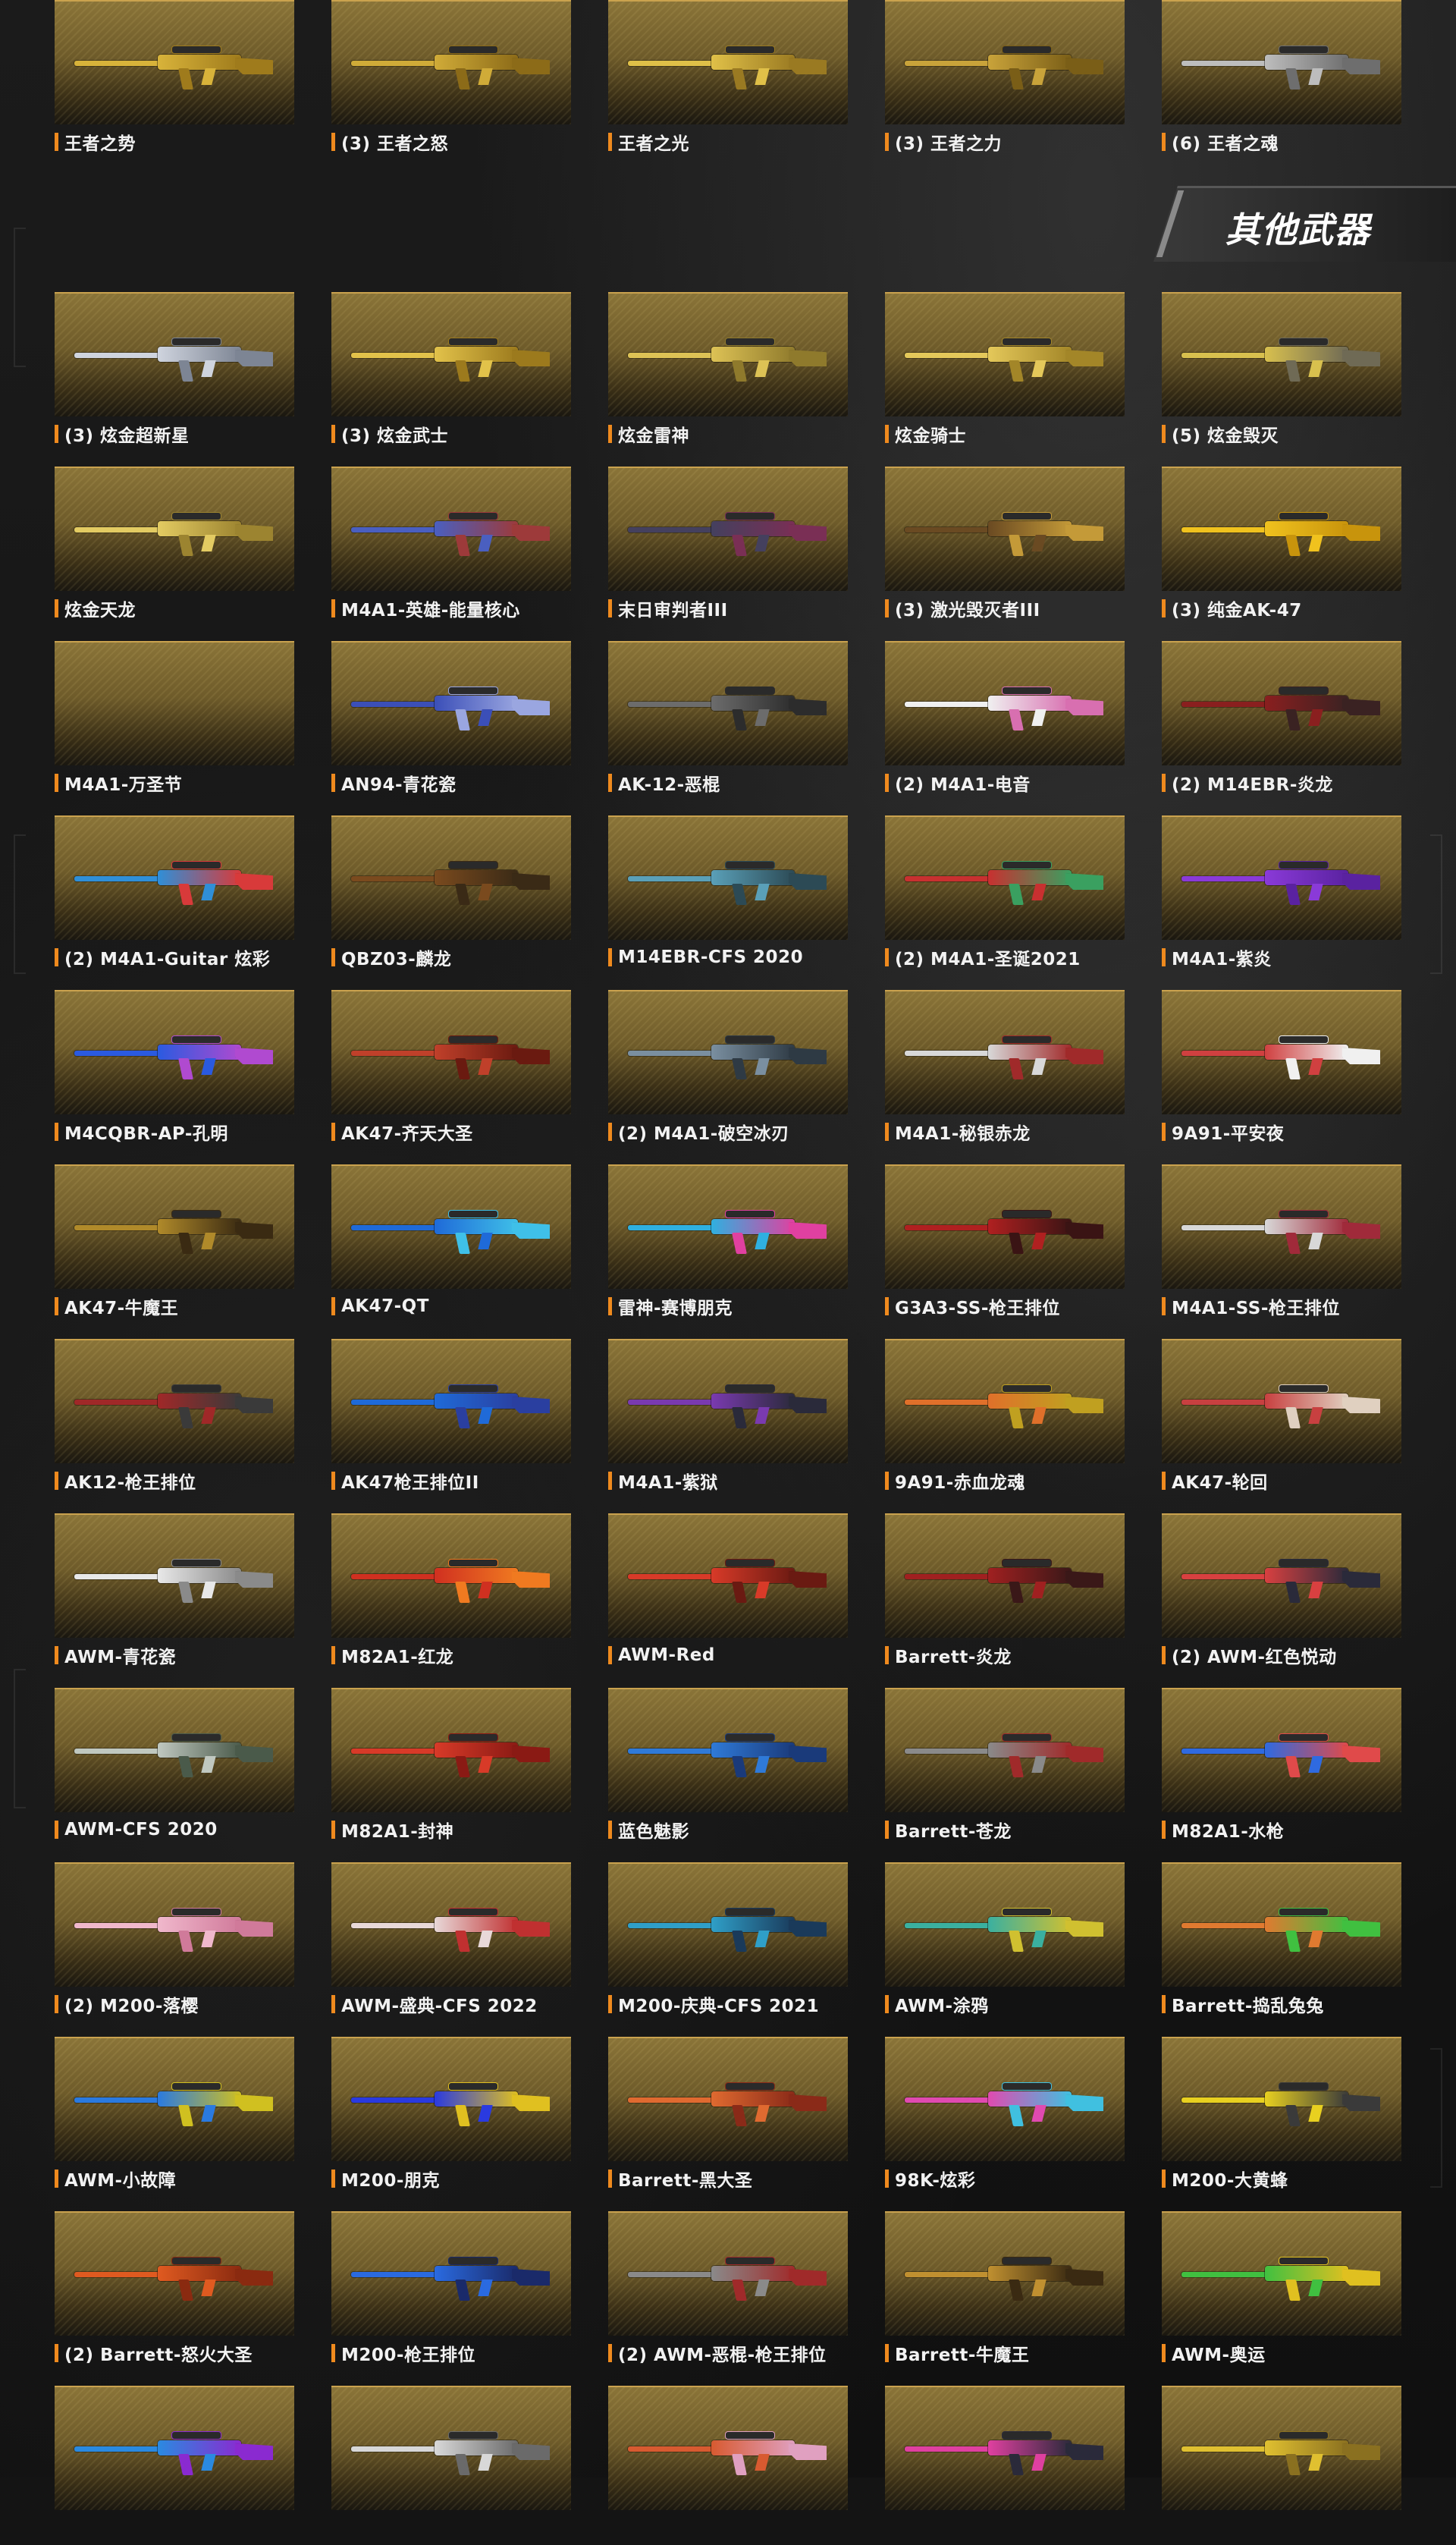  What do you see at coordinates (1005, 1767) in the screenshot?
I see `weapon-card: Barrett-苍龙` at bounding box center [1005, 1767].